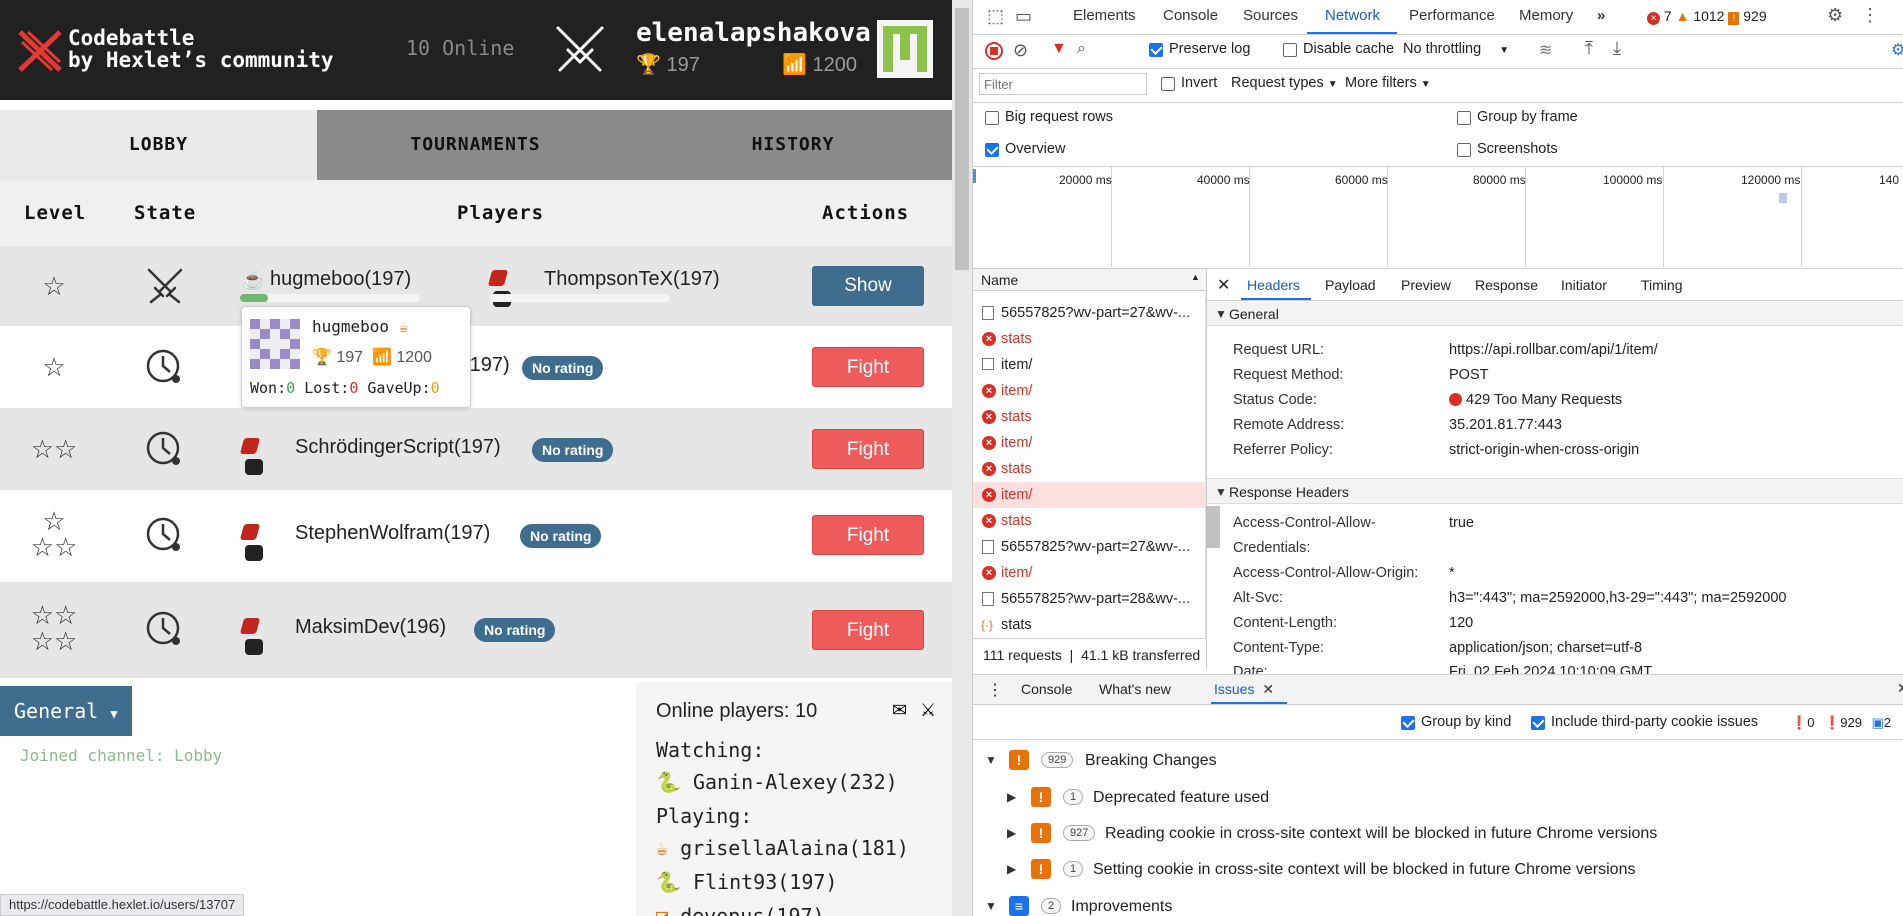  Describe the element at coordinates (753, 33) in the screenshot. I see `username: elenalapshakova` at that location.